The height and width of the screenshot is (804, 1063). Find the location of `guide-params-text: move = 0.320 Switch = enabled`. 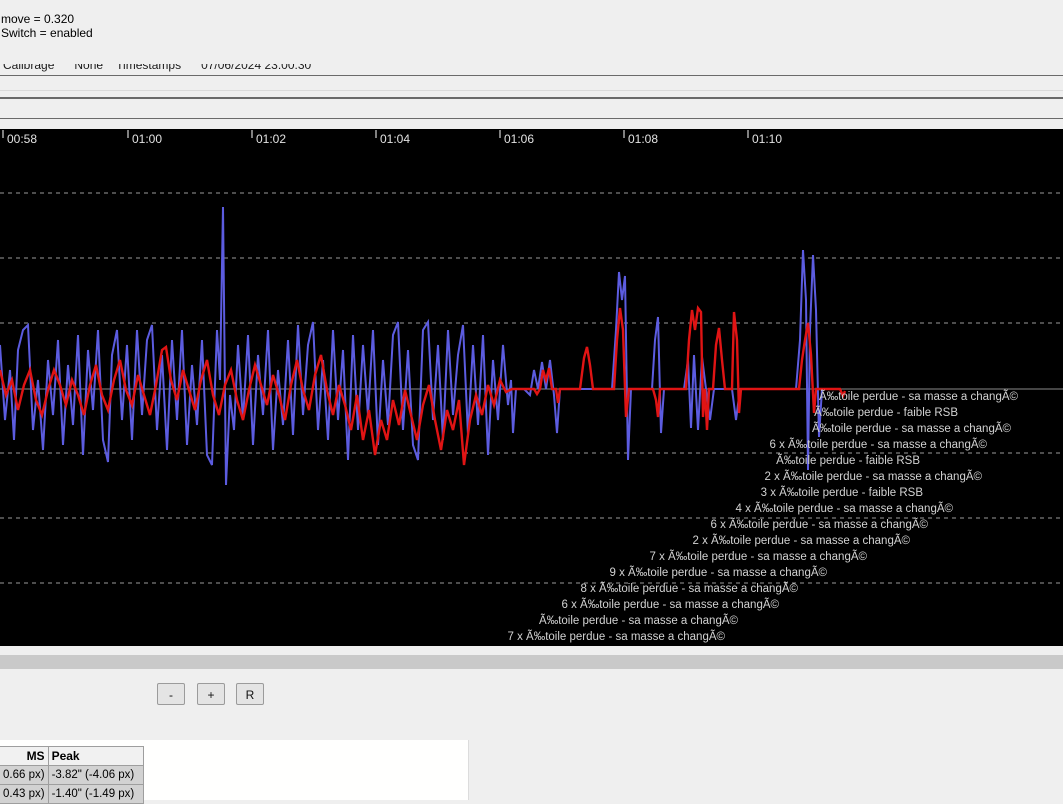

guide-params-text: move = 0.320 Switch = enabled is located at coordinates (47, 26).